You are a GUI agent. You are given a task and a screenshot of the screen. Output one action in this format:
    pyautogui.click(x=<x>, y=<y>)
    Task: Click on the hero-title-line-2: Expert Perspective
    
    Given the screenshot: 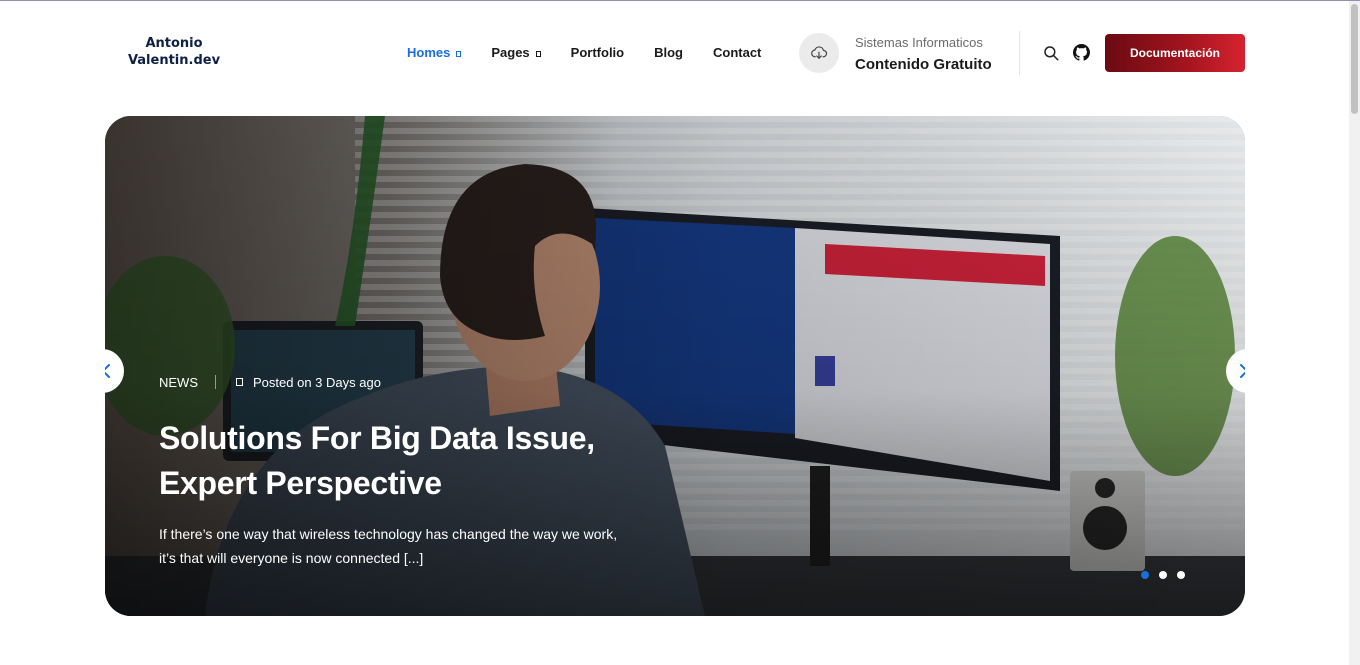 What is the action you would take?
    pyautogui.click(x=300, y=483)
    